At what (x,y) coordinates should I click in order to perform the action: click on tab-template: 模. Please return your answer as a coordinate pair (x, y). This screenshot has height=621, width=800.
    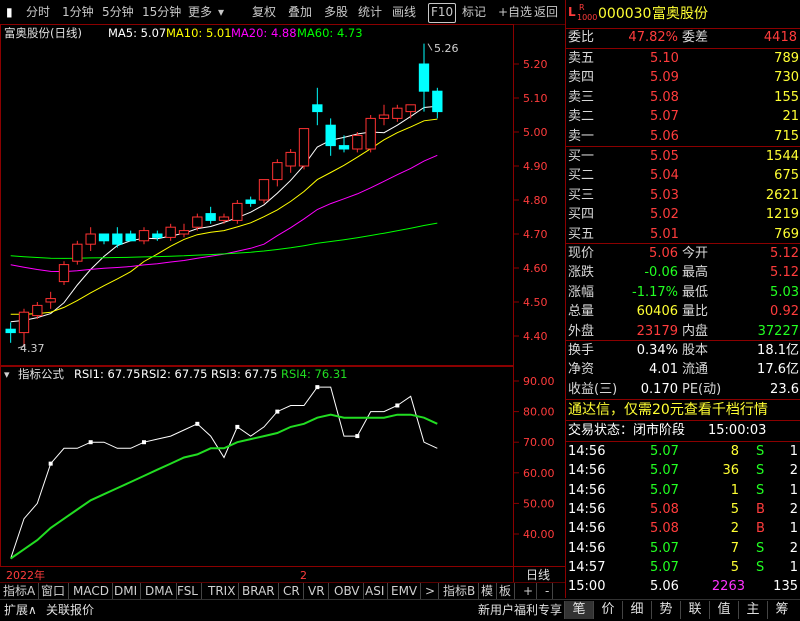
    Looking at the image, I should click on (488, 591).